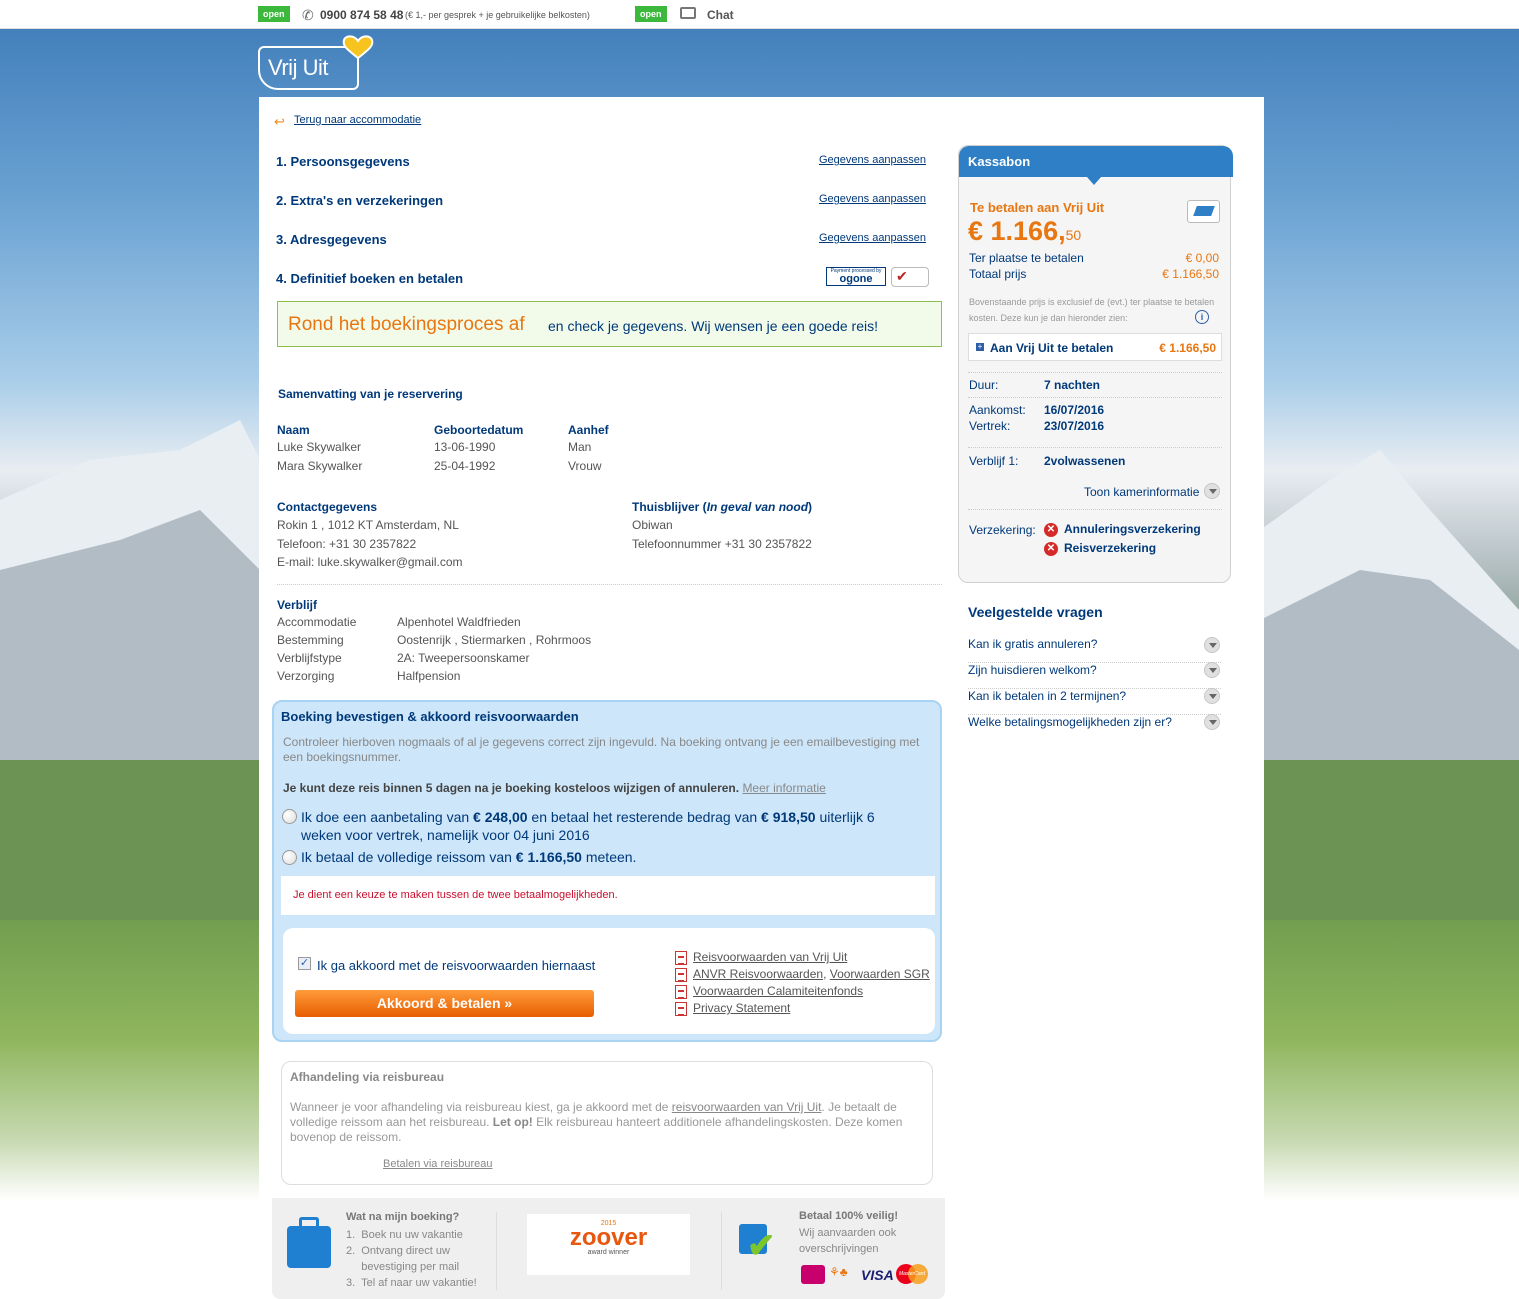 The image size is (1519, 1299). I want to click on doc-anvr-terms: ANVR Reisvoorwaarden, so click(758, 974).